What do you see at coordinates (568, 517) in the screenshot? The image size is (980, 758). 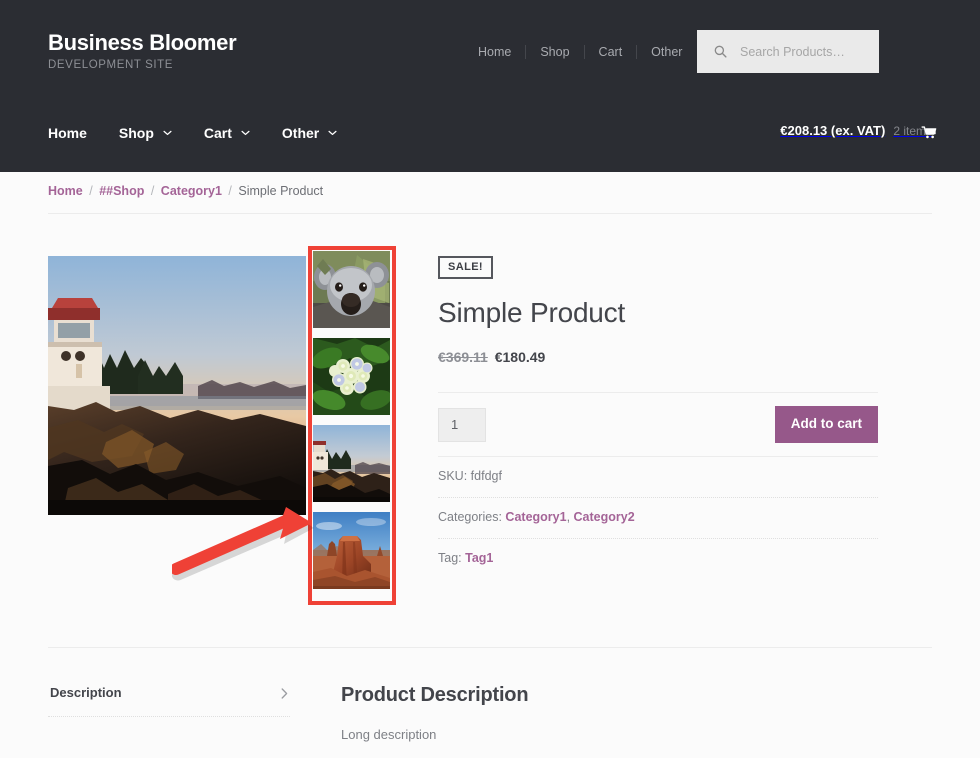 I see `meta-comma: ,` at bounding box center [568, 517].